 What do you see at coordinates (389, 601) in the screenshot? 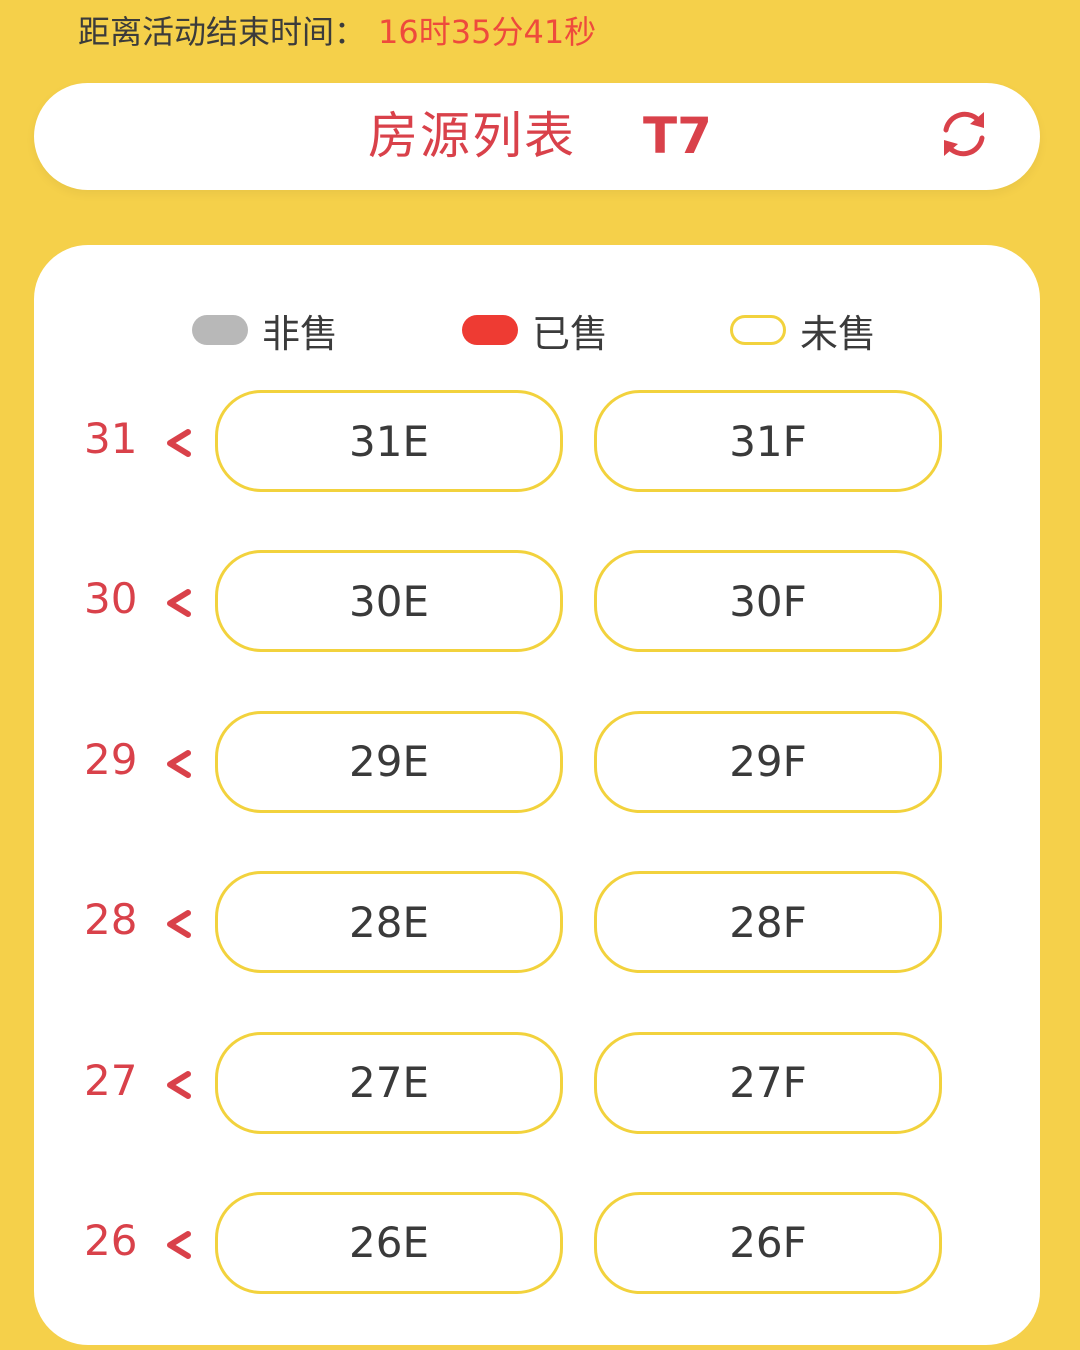
I see `unit-button: 30E` at bounding box center [389, 601].